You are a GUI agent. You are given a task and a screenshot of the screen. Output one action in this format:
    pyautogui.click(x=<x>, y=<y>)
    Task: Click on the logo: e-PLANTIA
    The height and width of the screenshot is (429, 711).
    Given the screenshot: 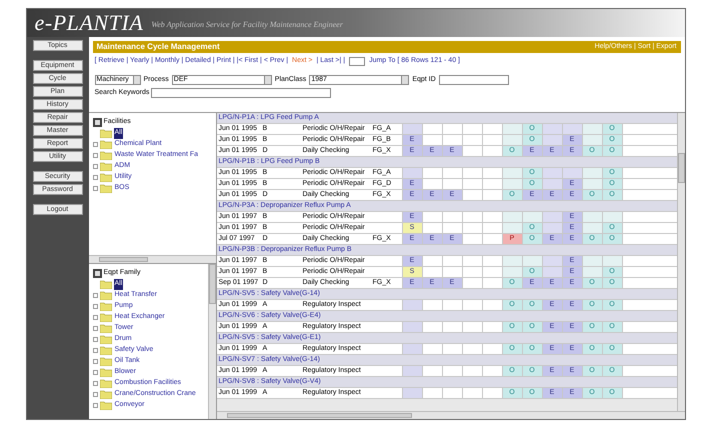 What is the action you would take?
    pyautogui.click(x=89, y=23)
    